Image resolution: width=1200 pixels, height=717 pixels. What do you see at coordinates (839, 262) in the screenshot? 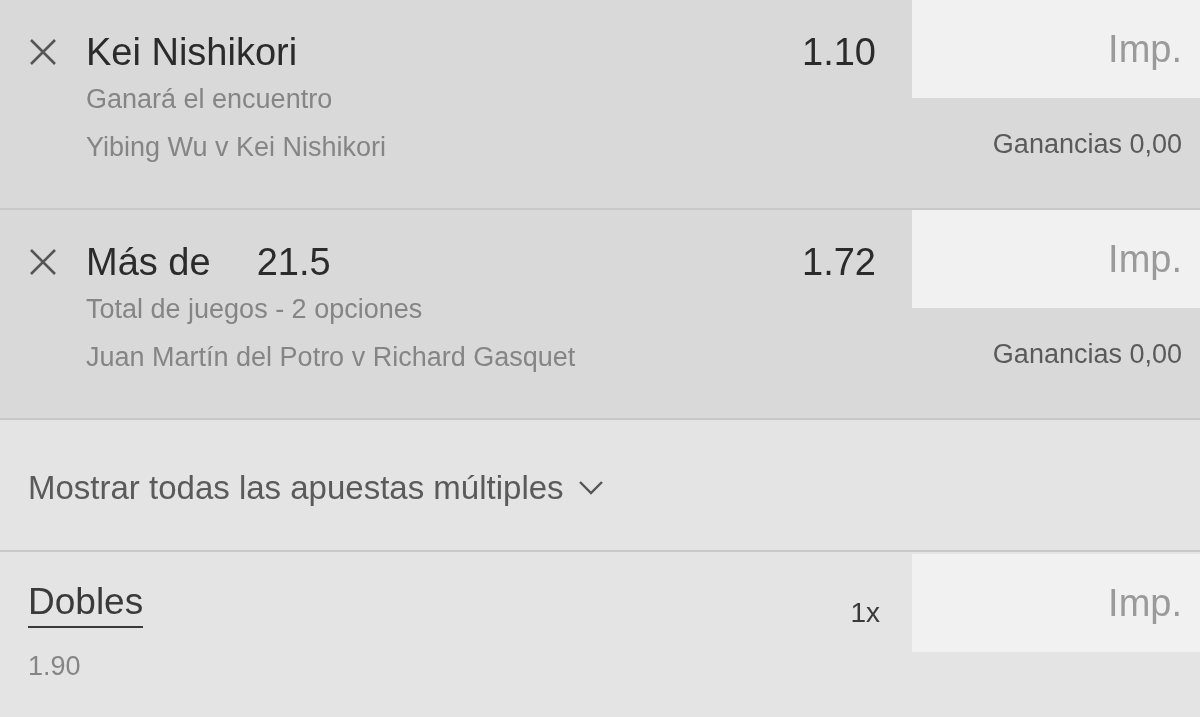
I see `odds-value: 1.72` at bounding box center [839, 262].